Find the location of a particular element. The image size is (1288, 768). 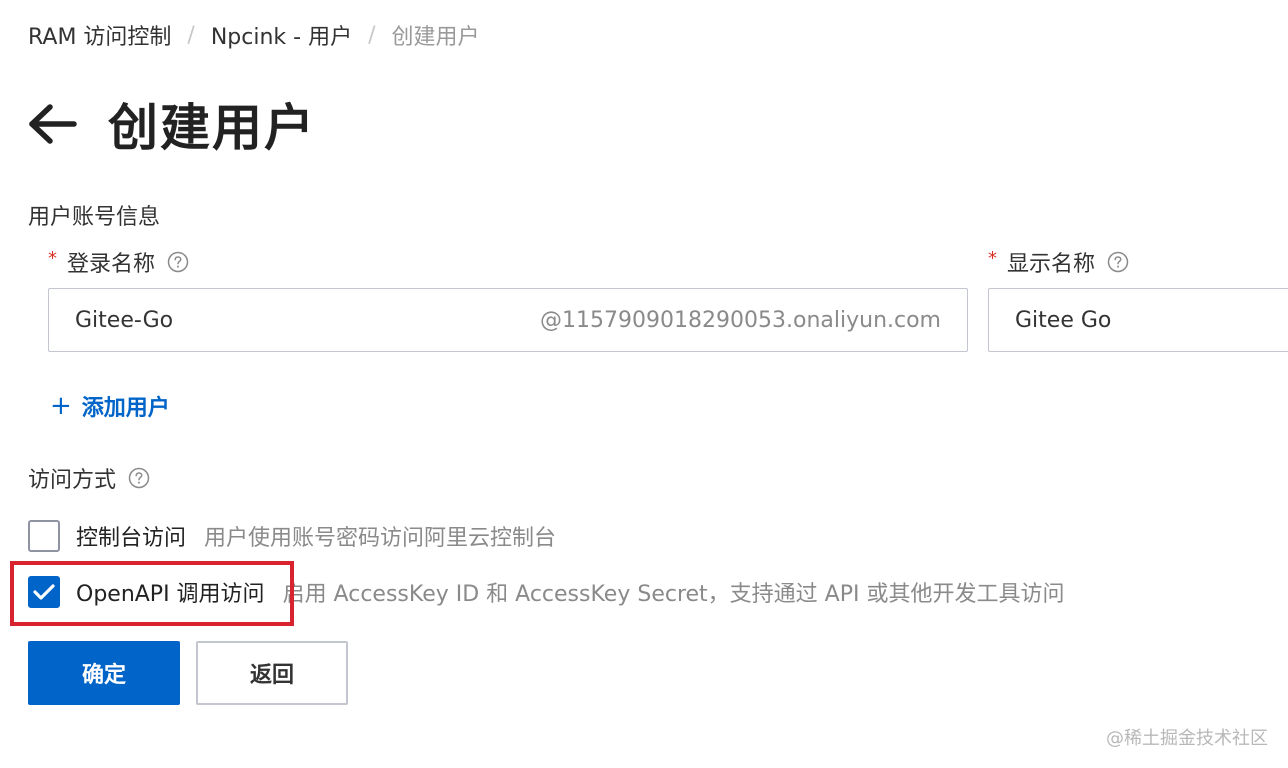

add-user-label: 添加用户 is located at coordinates (125, 408).